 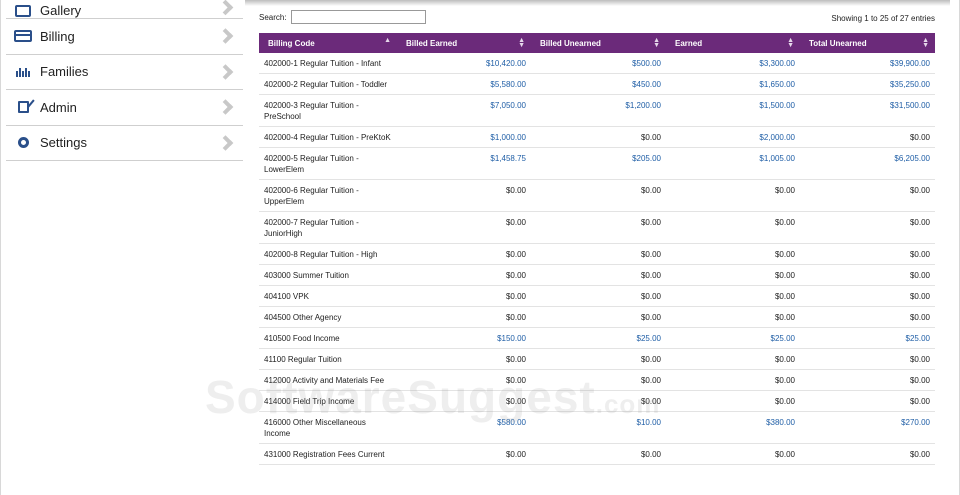 What do you see at coordinates (782, 338) in the screenshot?
I see `cell-amount: $25.00` at bounding box center [782, 338].